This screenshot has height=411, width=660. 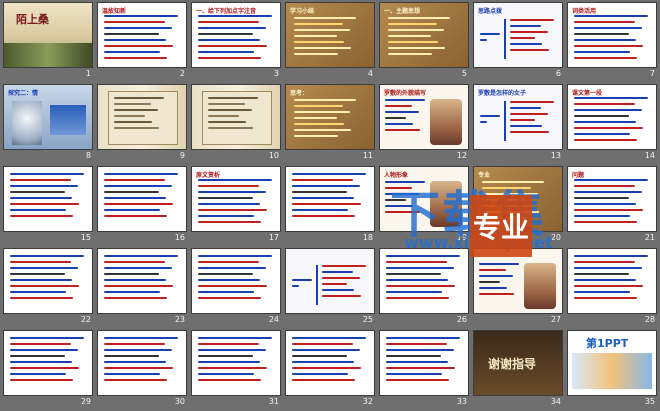 I want to click on slide-preview: 学习小结, so click(x=330, y=35).